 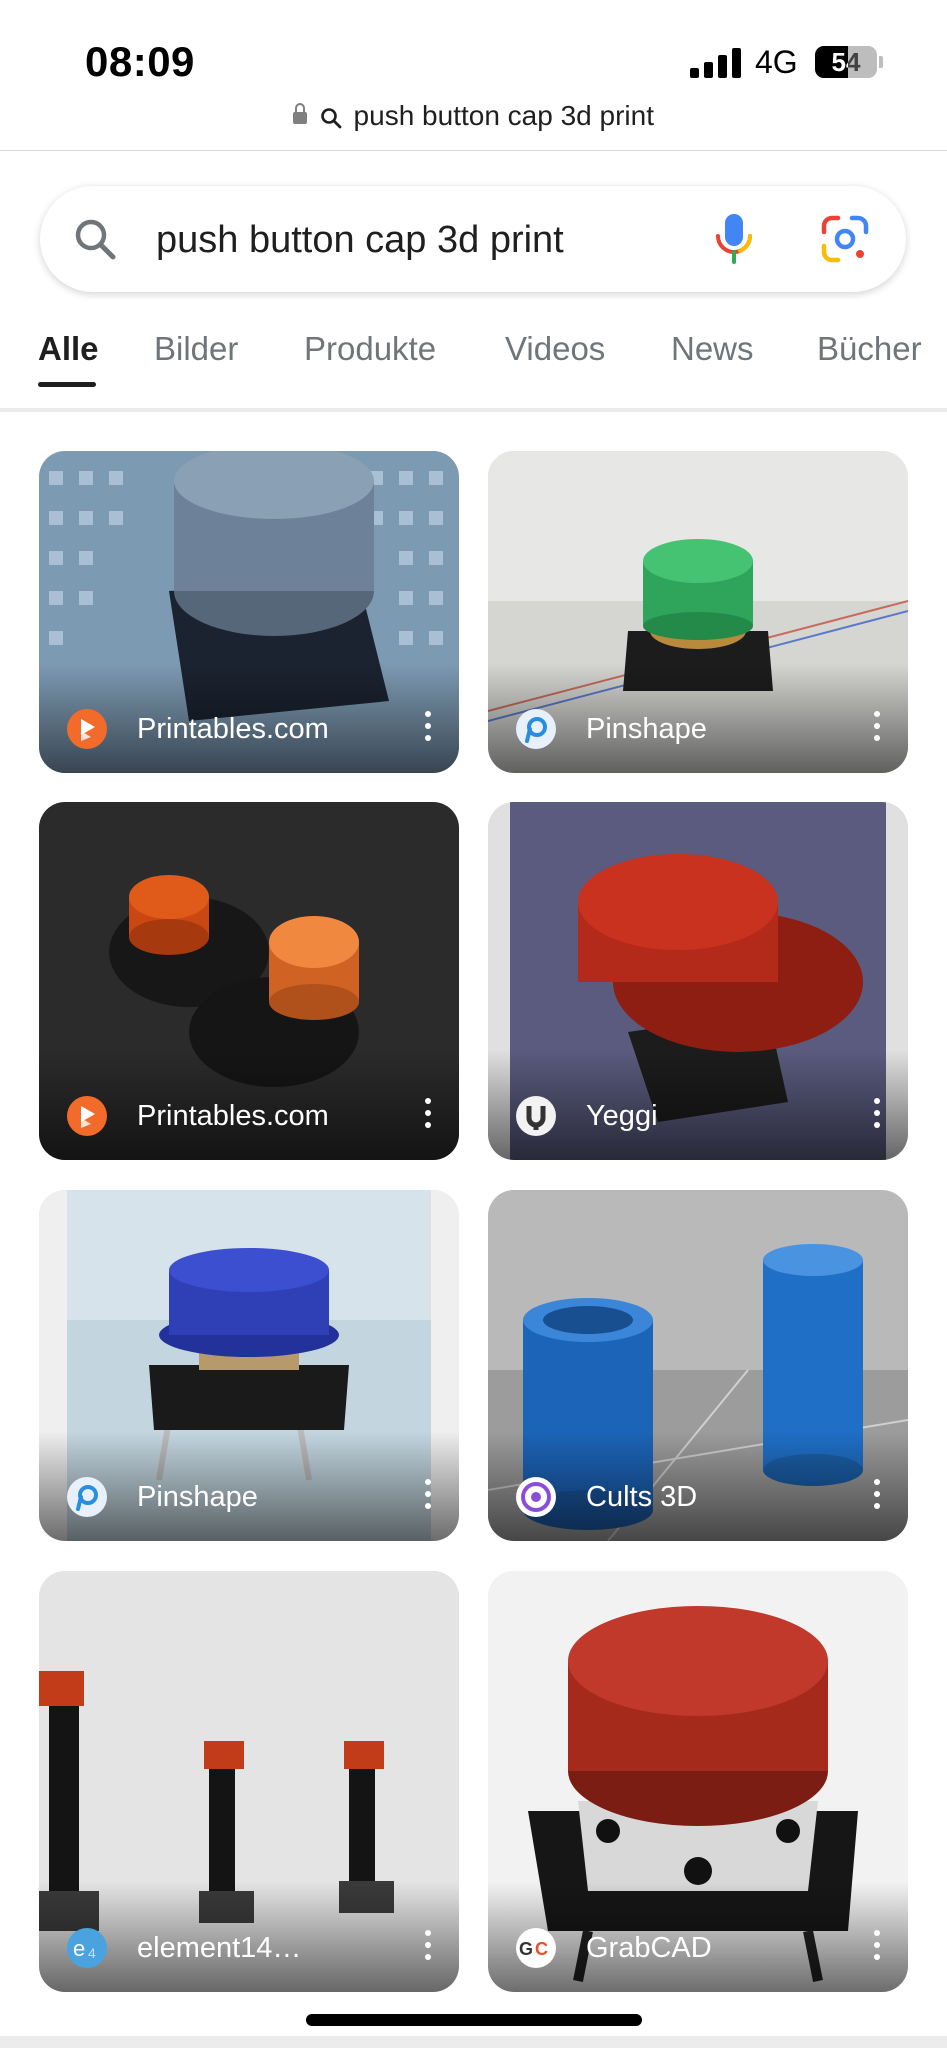 What do you see at coordinates (536, 1497) in the screenshot?
I see `cults3d-icon` at bounding box center [536, 1497].